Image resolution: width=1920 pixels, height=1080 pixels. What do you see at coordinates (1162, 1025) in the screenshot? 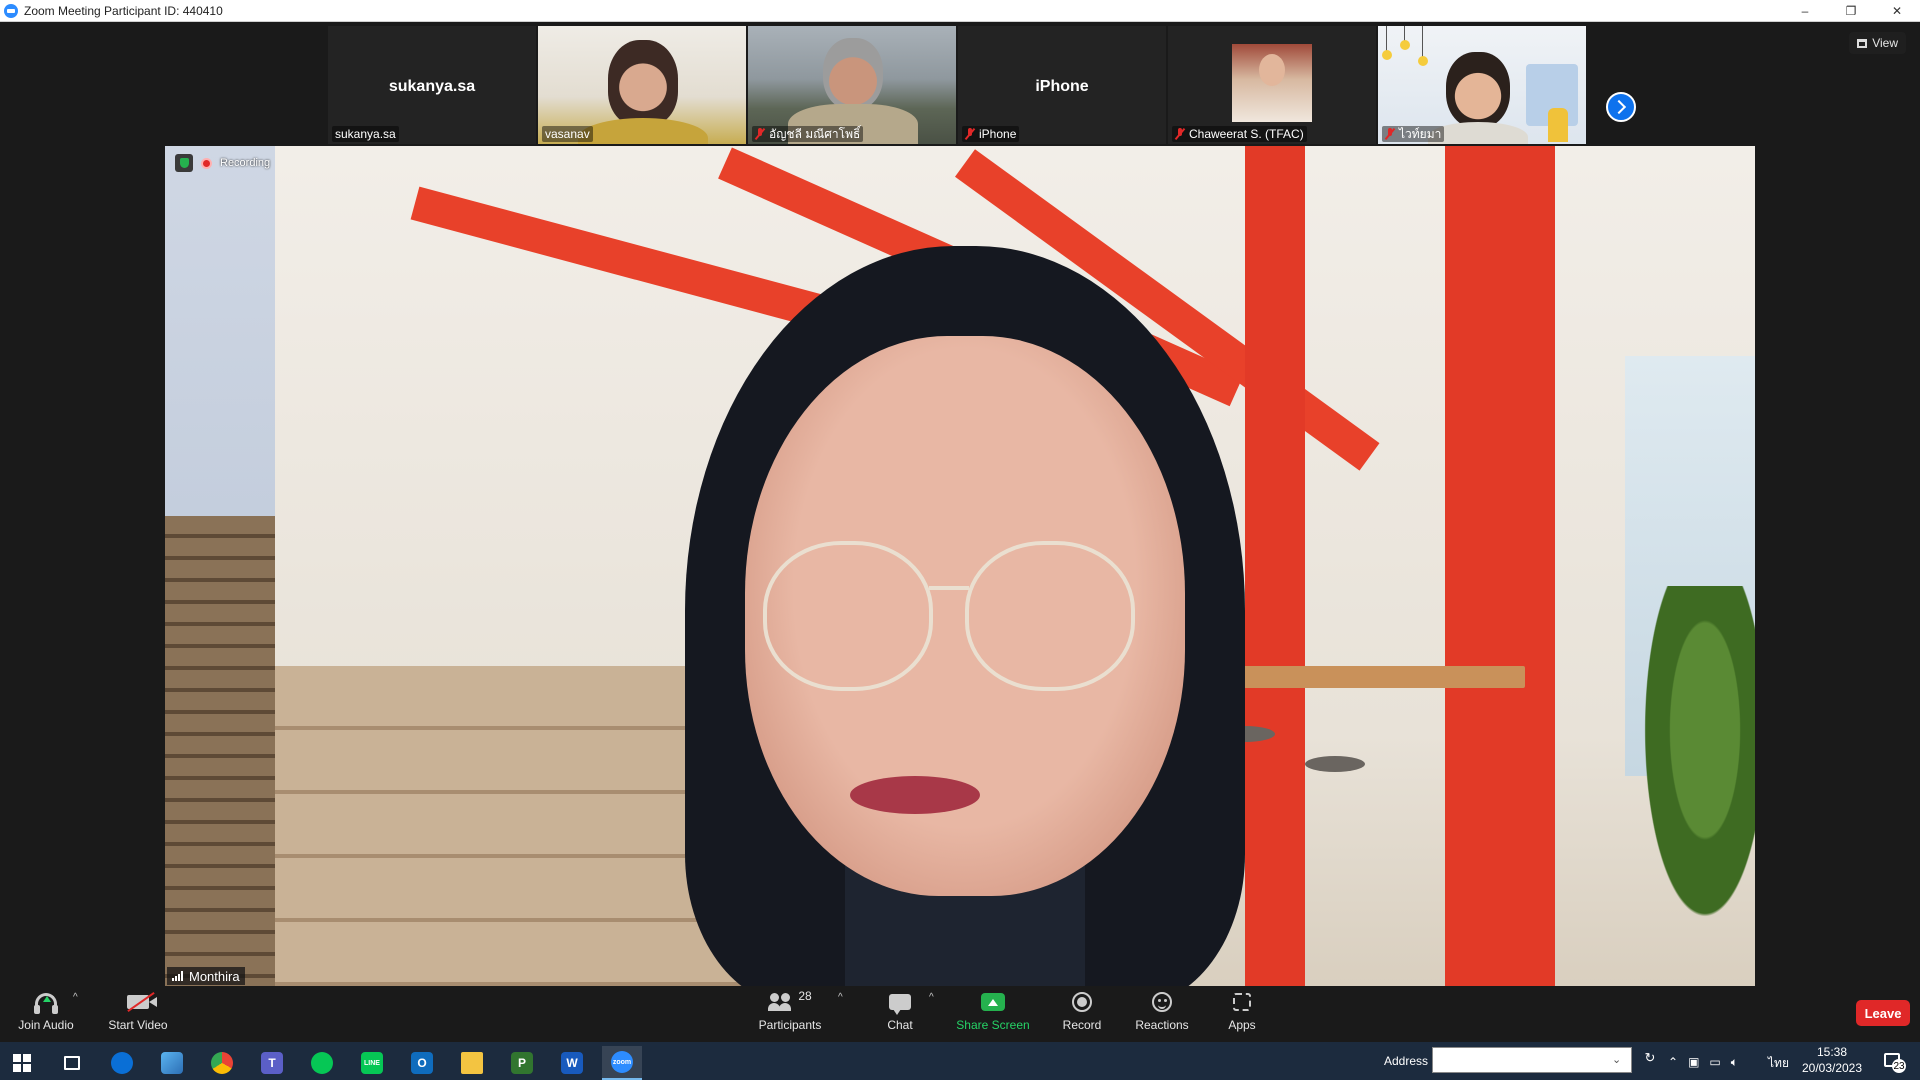
I see `reactions-label: Reactions` at bounding box center [1162, 1025].